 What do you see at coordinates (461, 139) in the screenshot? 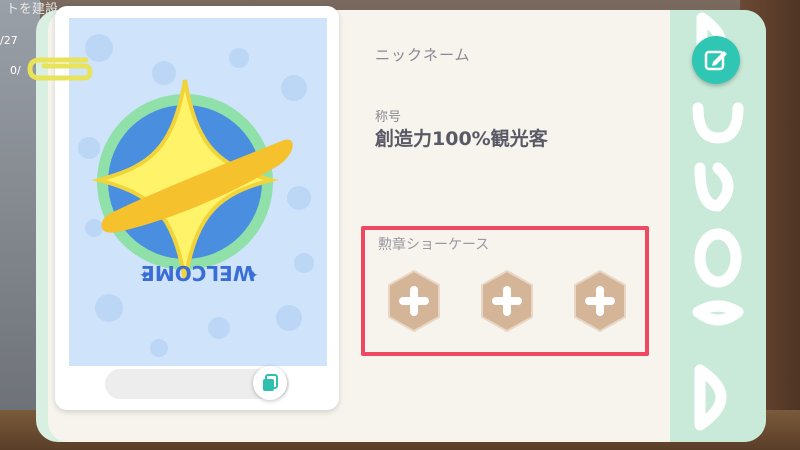
I see `title-value: 創造力100%観光客` at bounding box center [461, 139].